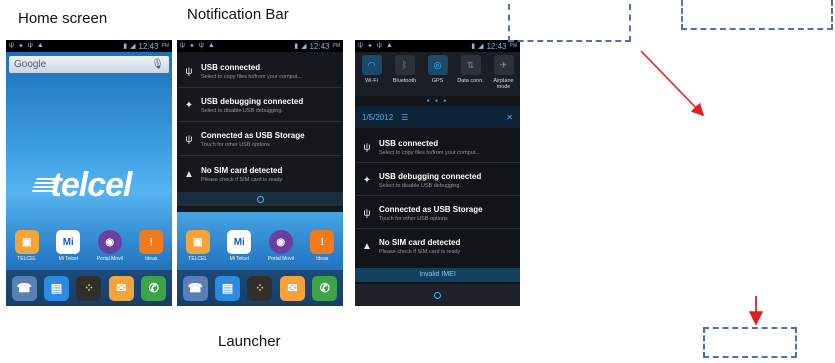 The height and width of the screenshot is (363, 835). I want to click on annotation-arrow, so click(672, 83).